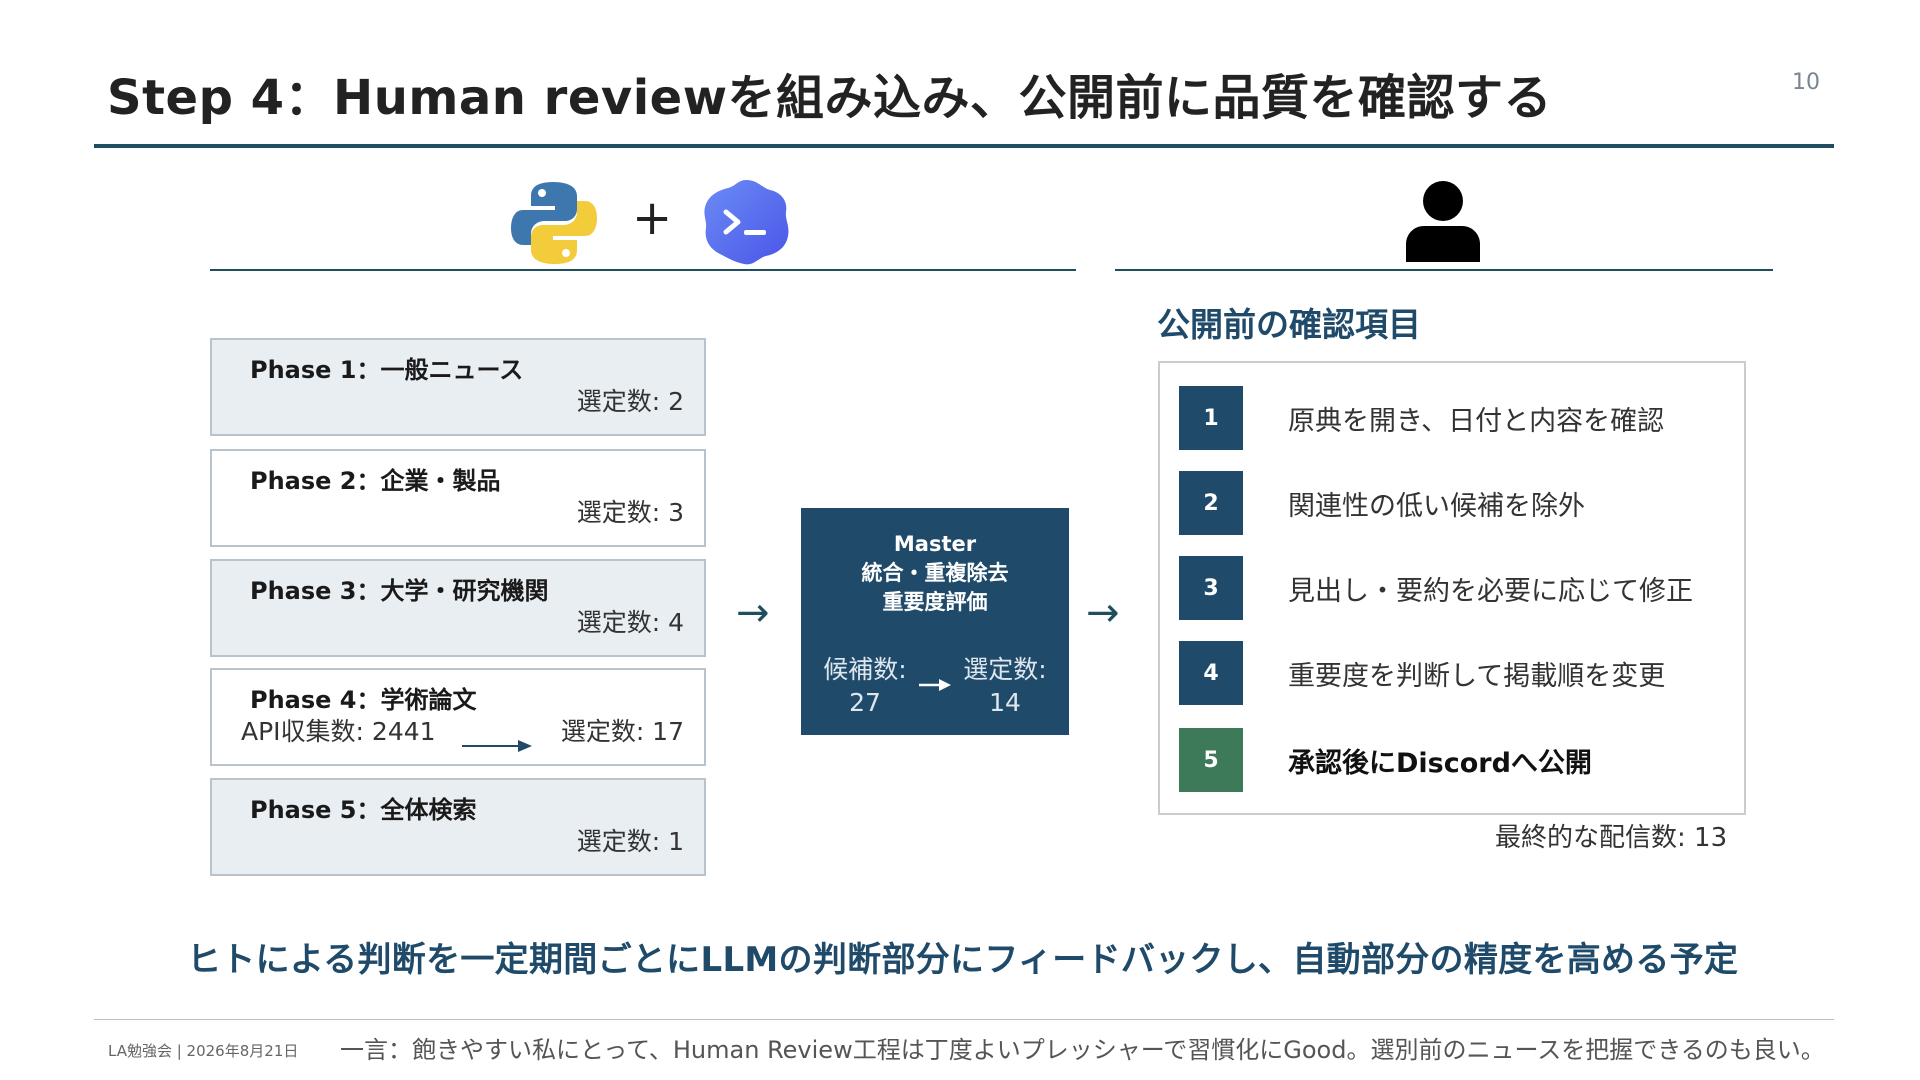  What do you see at coordinates (458, 608) in the screenshot?
I see `phase-card-3: Phase 3：大学・研究機関 選定数: 4` at bounding box center [458, 608].